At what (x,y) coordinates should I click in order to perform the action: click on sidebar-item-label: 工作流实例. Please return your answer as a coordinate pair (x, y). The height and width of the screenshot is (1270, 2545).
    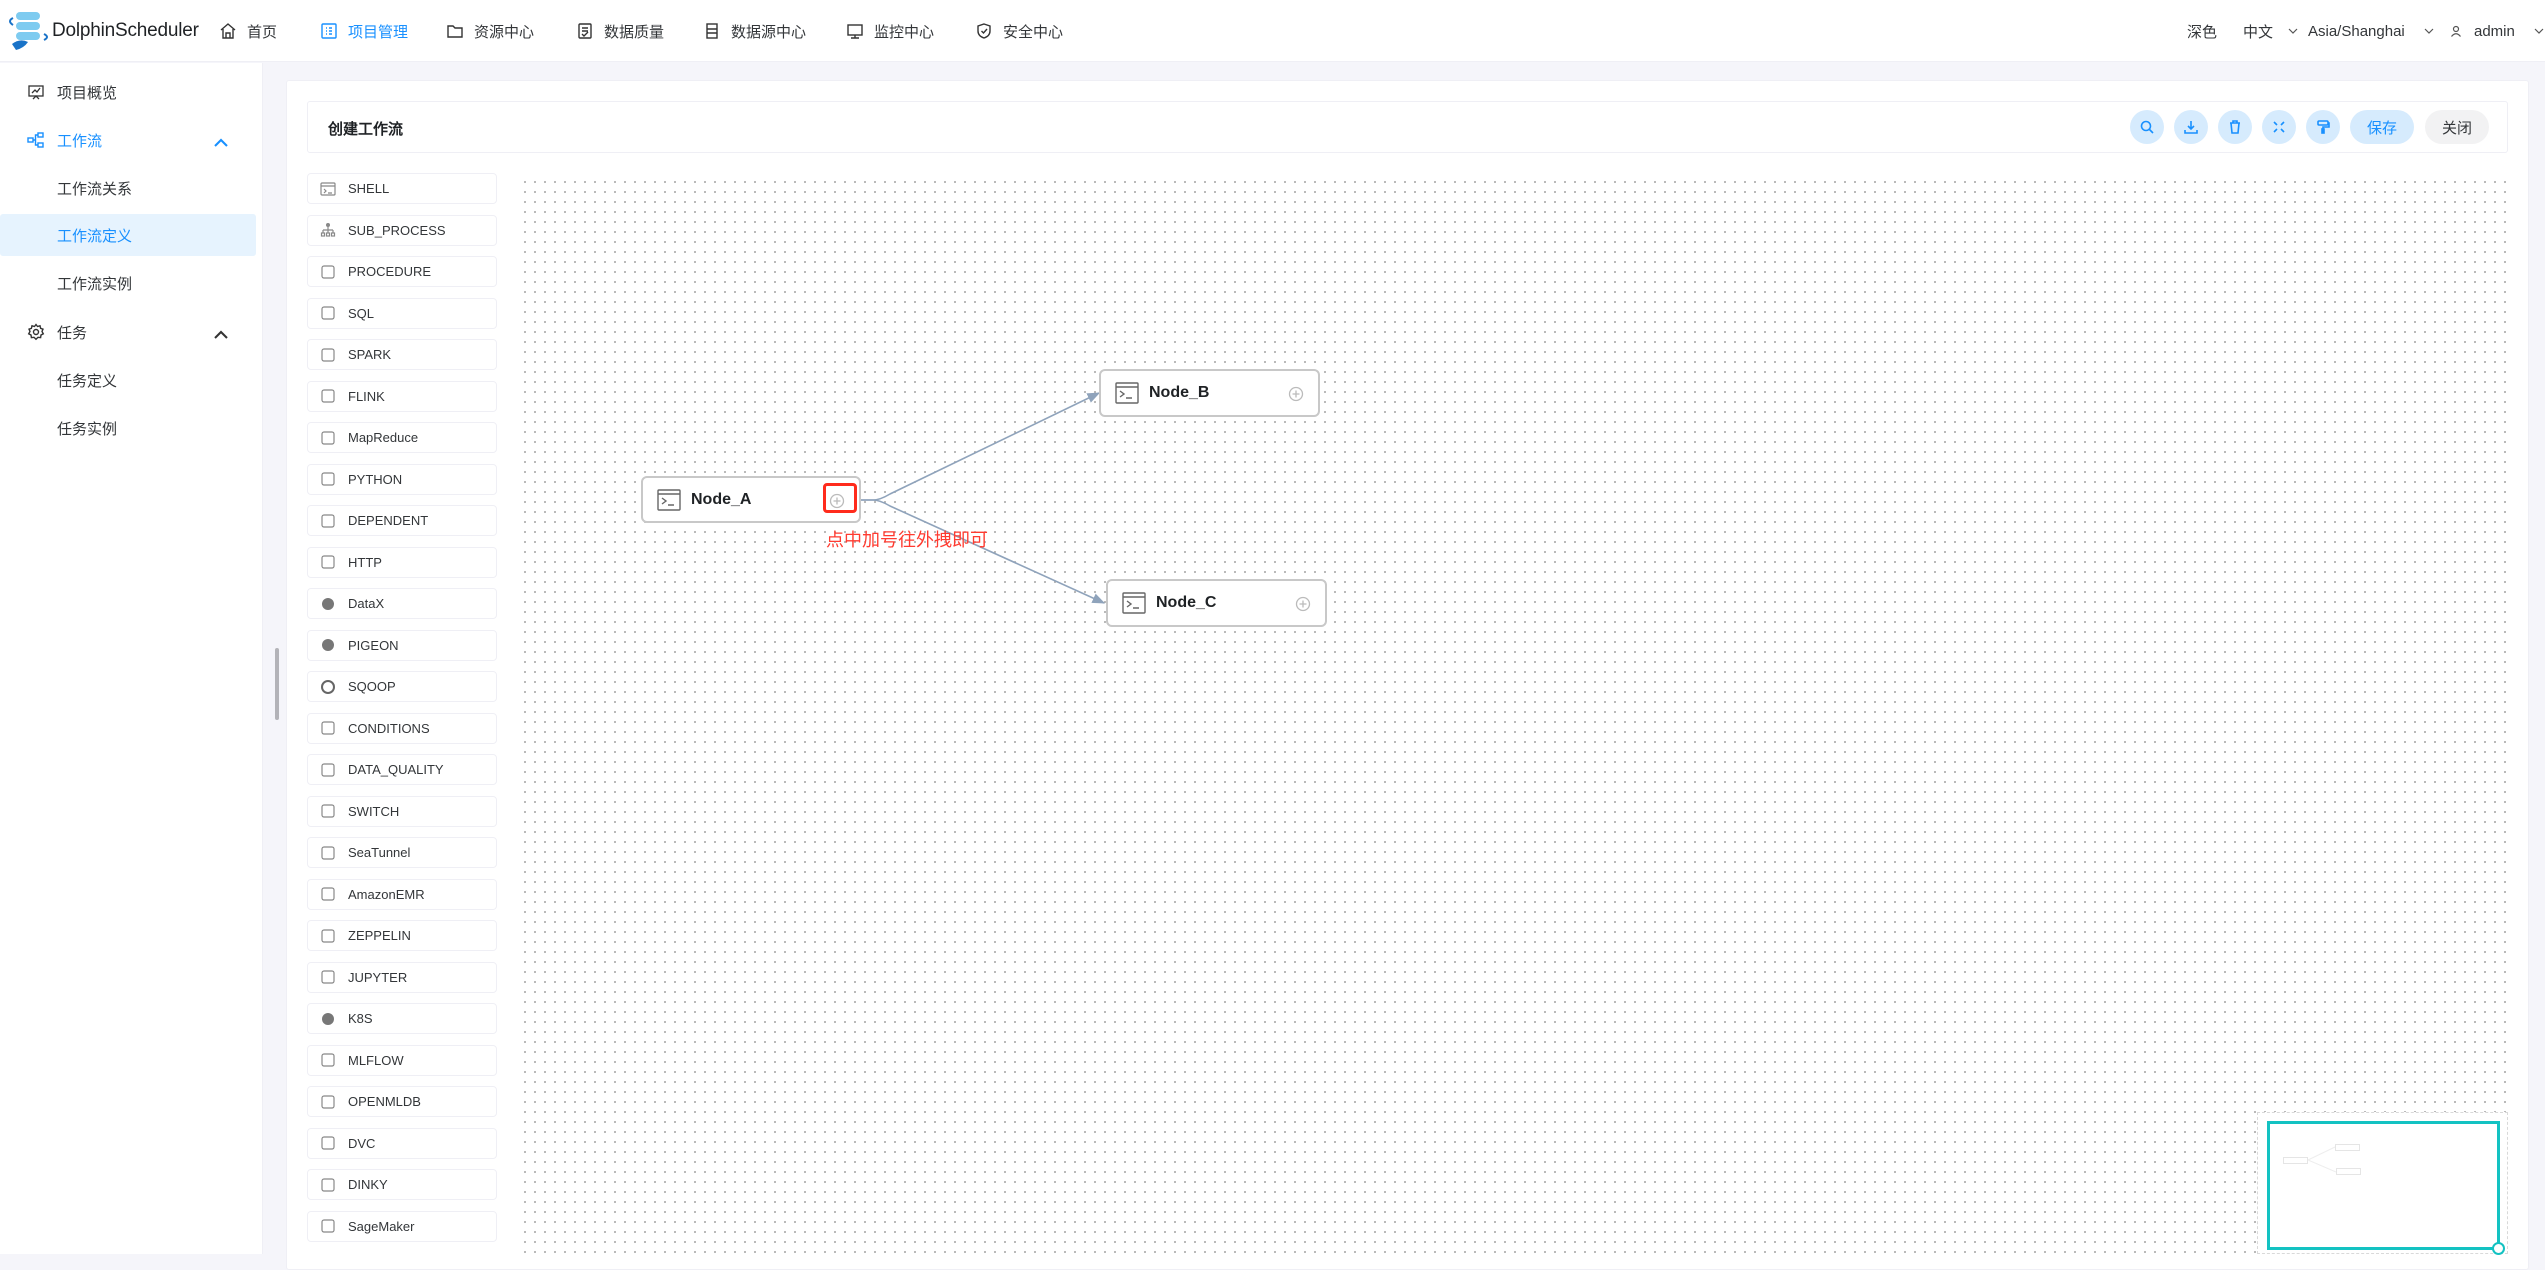
    Looking at the image, I should click on (95, 284).